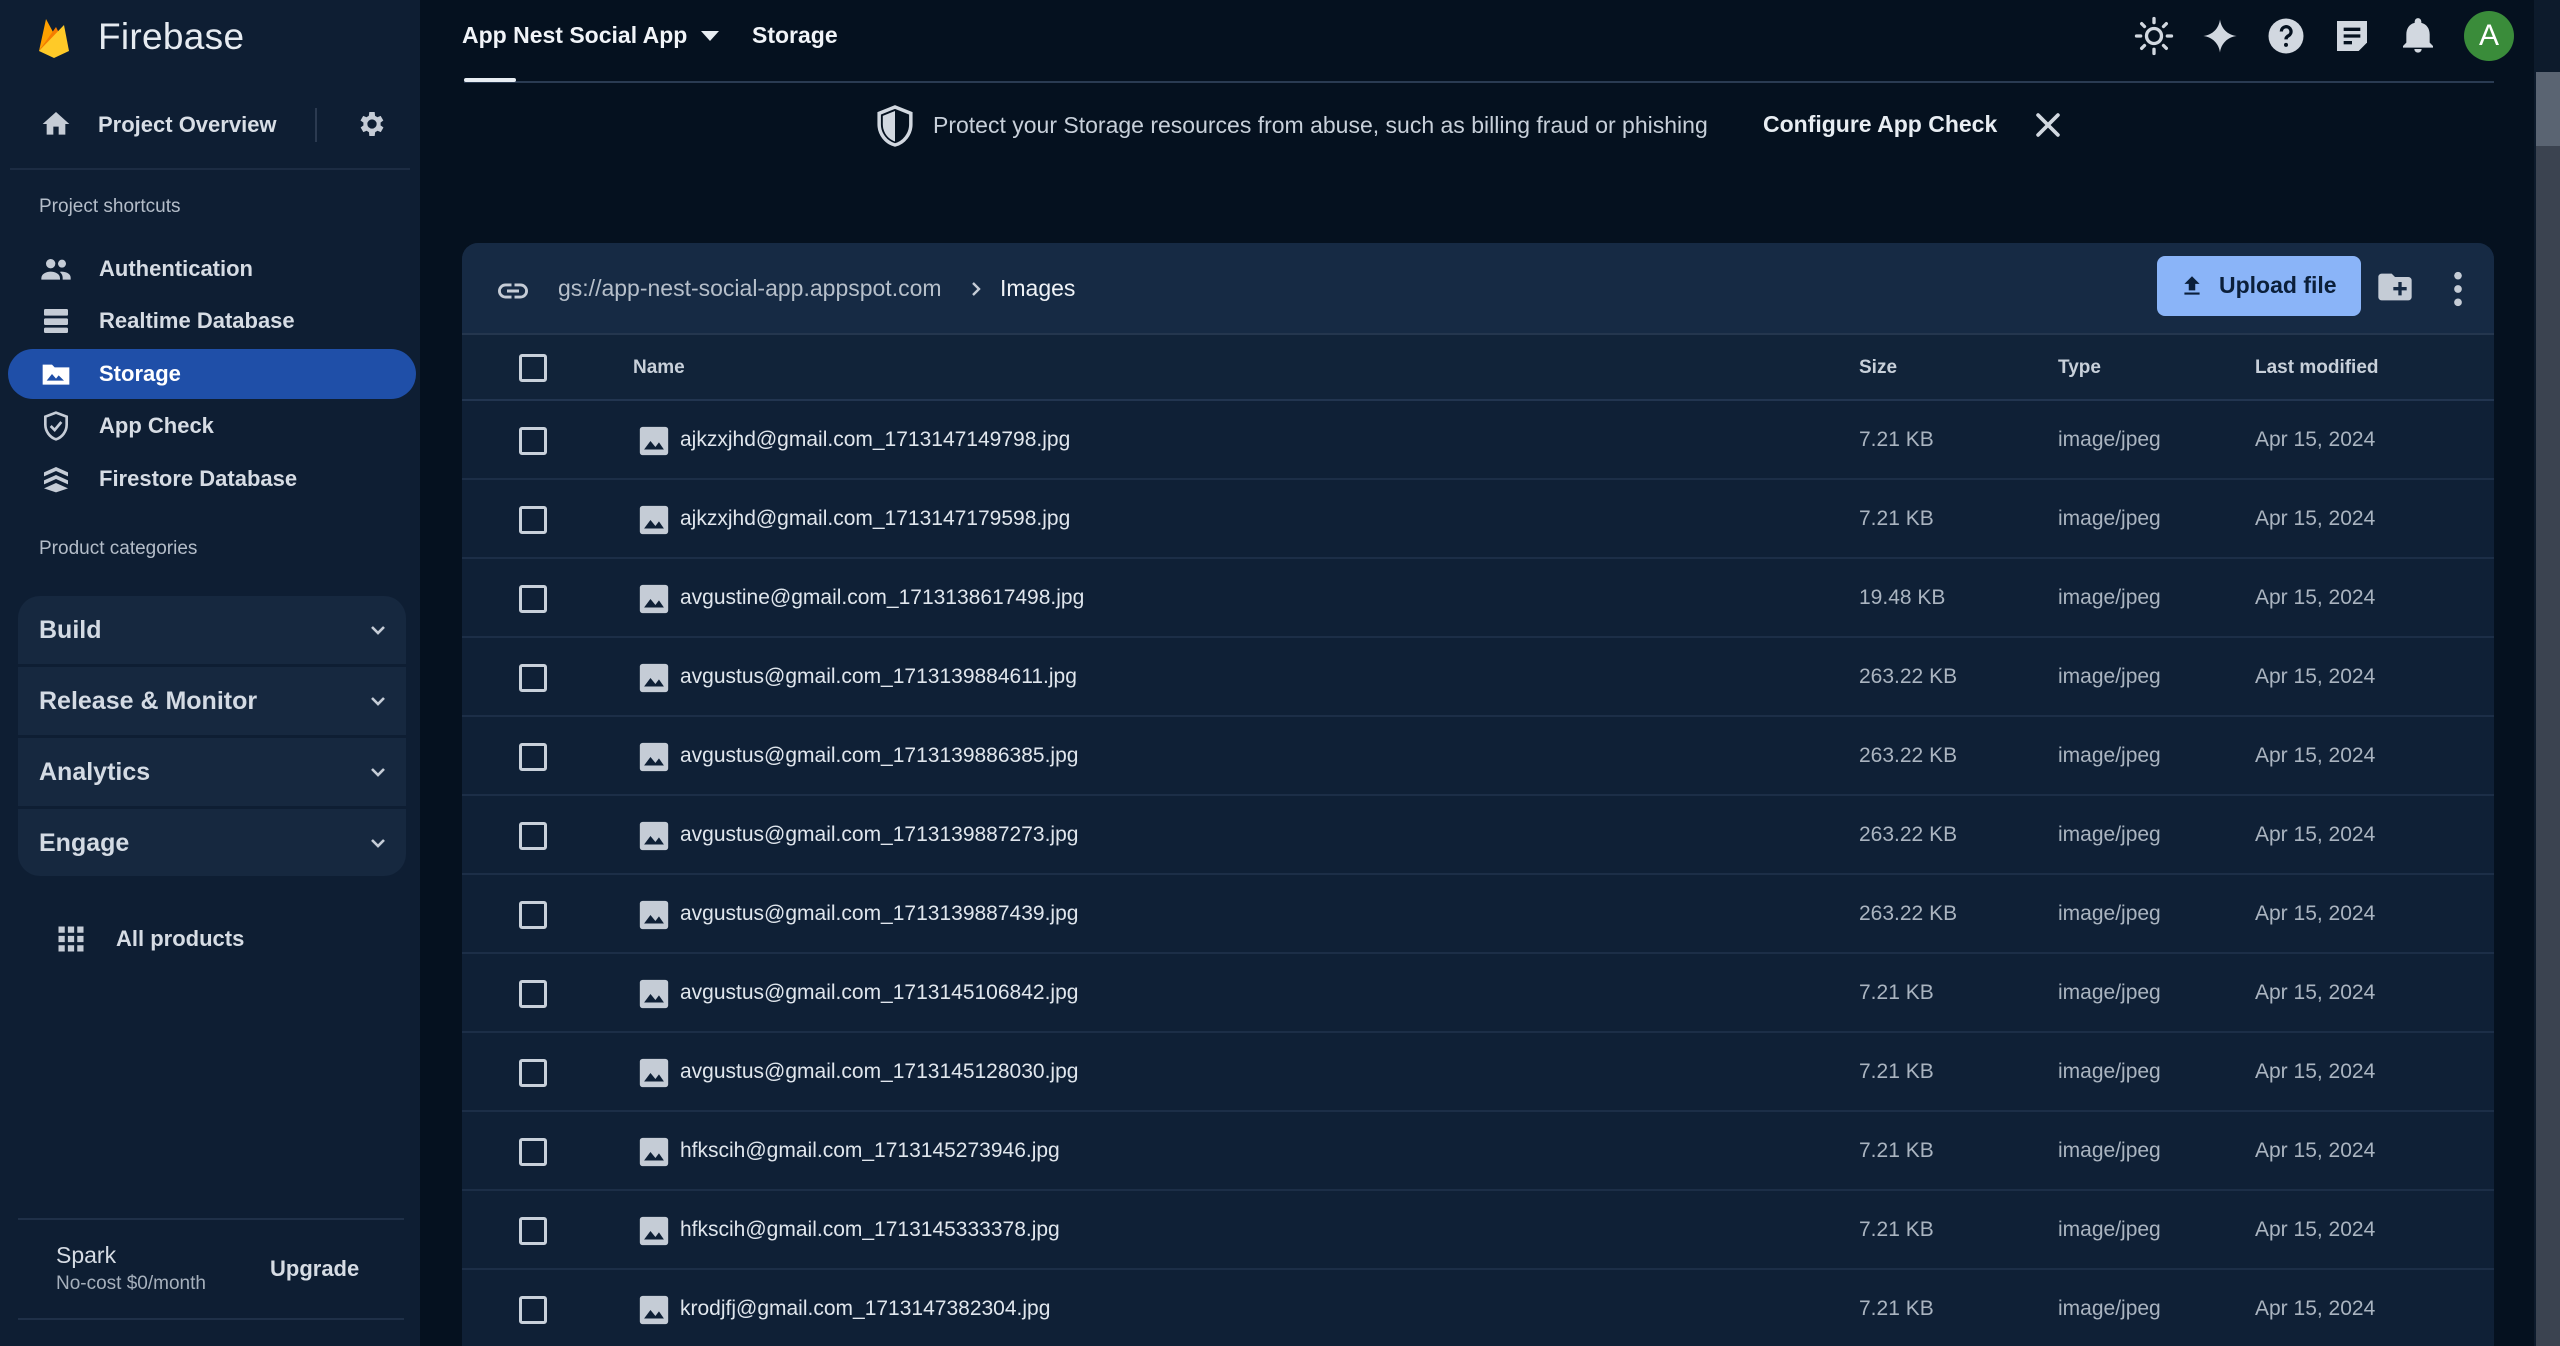 The image size is (2560, 1346). What do you see at coordinates (2548, 109) in the screenshot?
I see `scrollbar-thumb` at bounding box center [2548, 109].